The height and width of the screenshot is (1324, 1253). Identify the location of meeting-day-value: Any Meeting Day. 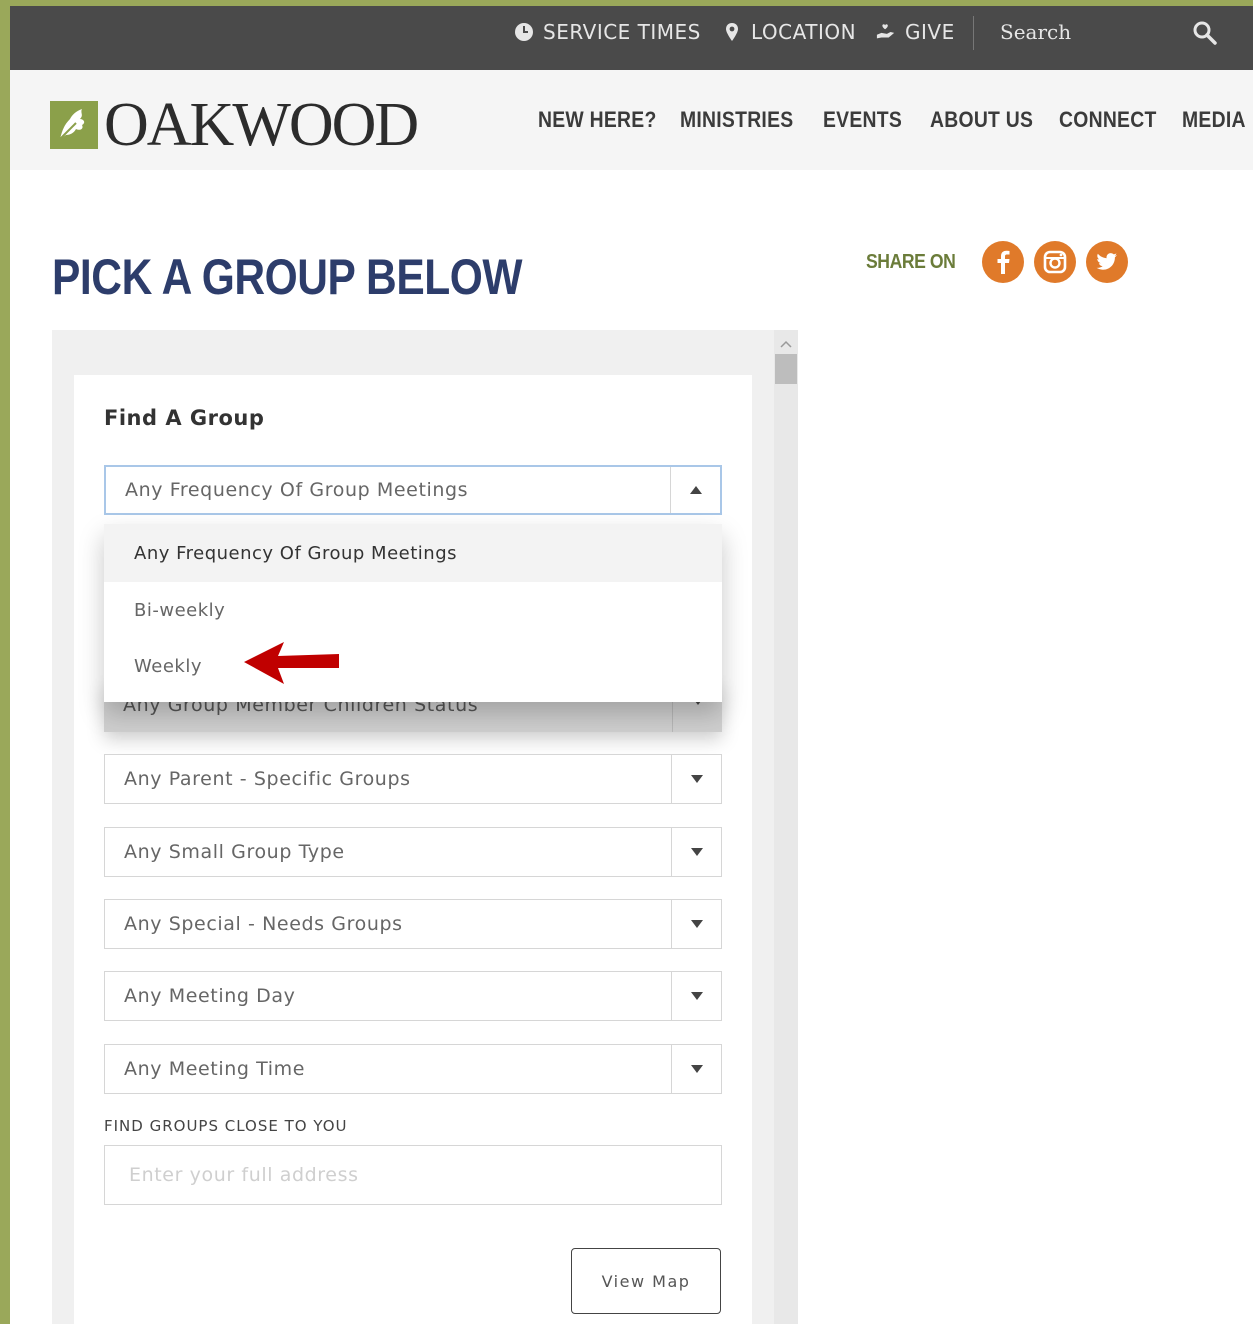
(210, 996).